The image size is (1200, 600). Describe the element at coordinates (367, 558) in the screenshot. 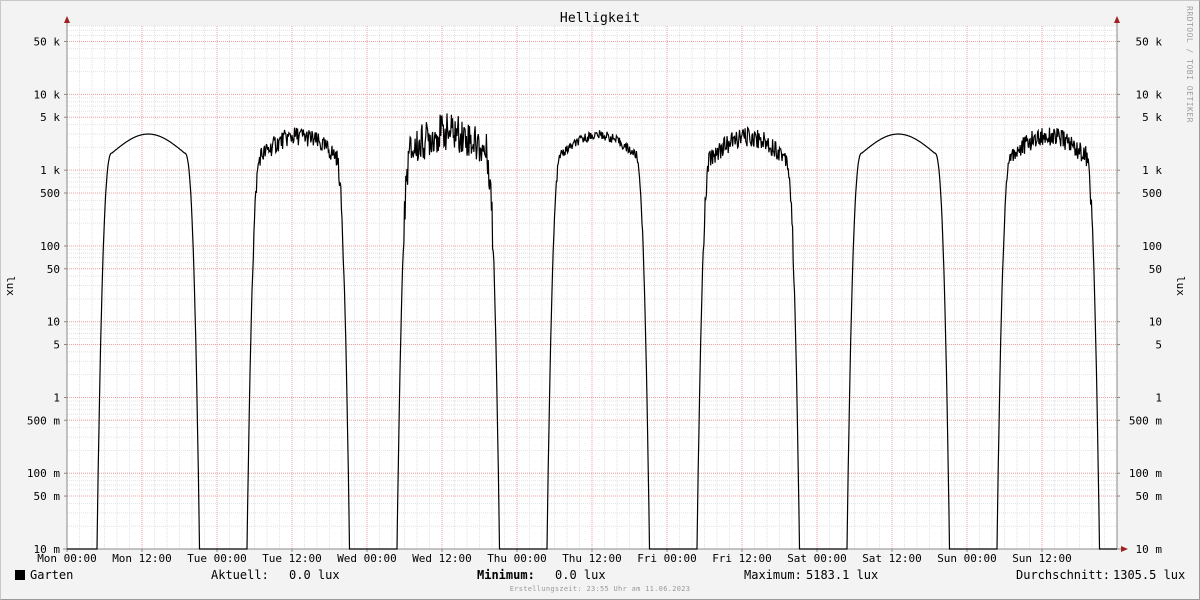

I see `x-tick-label: Wed 00:00` at that location.